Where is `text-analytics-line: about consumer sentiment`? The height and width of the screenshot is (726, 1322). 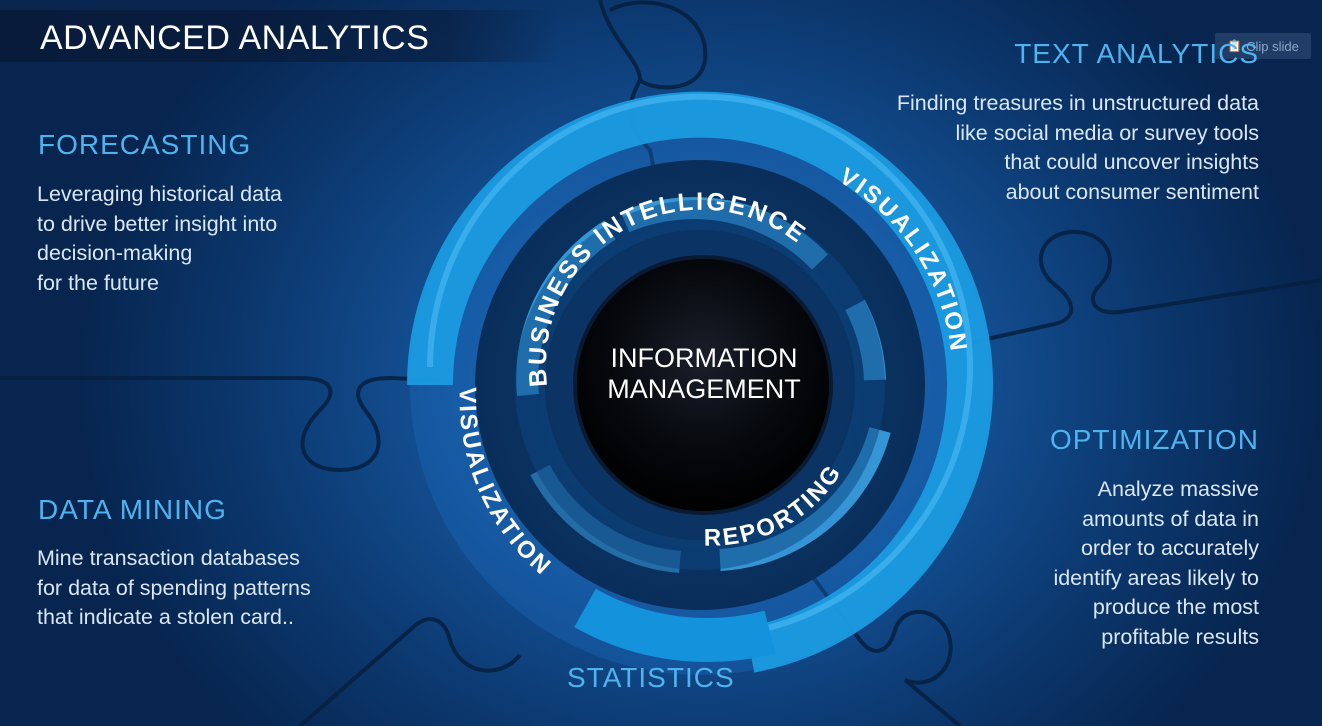 text-analytics-line: about consumer sentiment is located at coordinates (1132, 191).